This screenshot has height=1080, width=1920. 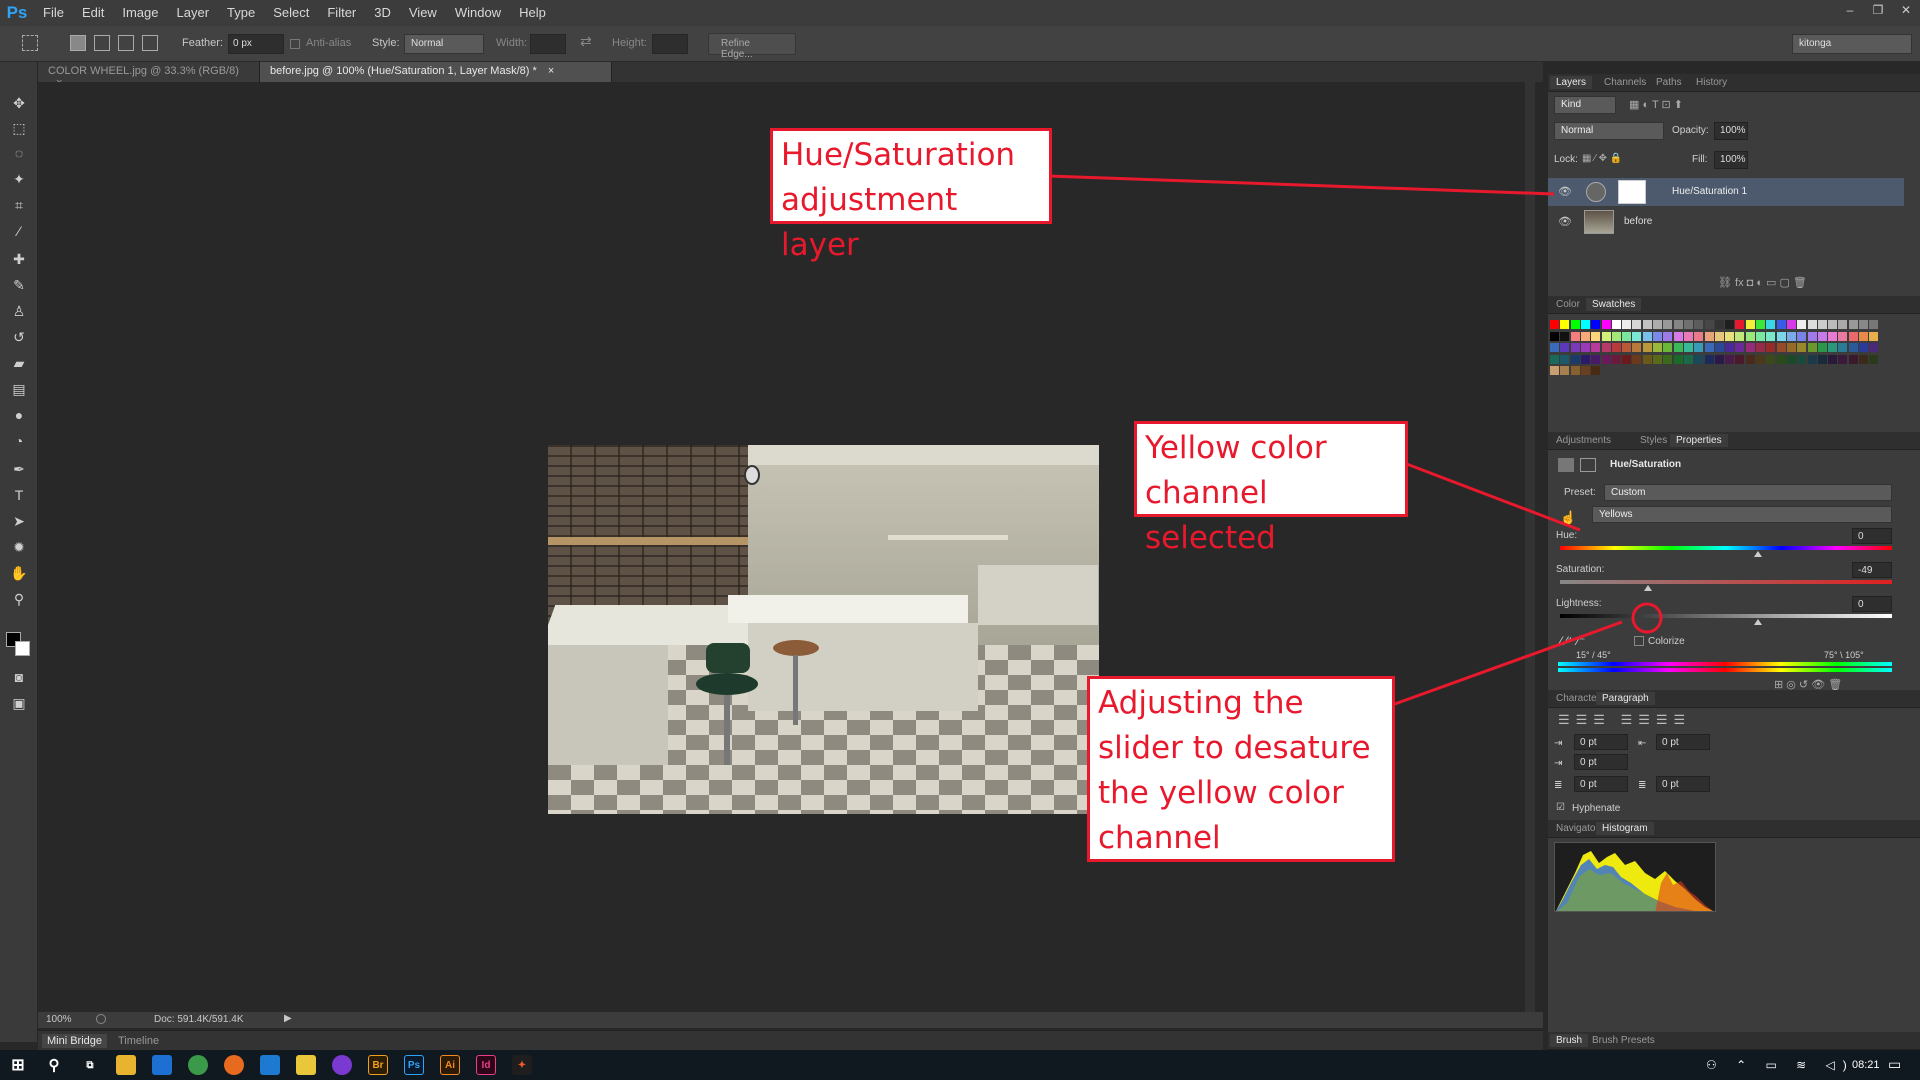 What do you see at coordinates (1271, 488) in the screenshot?
I see `annotation-yellow-channel: Yellow color channel selected` at bounding box center [1271, 488].